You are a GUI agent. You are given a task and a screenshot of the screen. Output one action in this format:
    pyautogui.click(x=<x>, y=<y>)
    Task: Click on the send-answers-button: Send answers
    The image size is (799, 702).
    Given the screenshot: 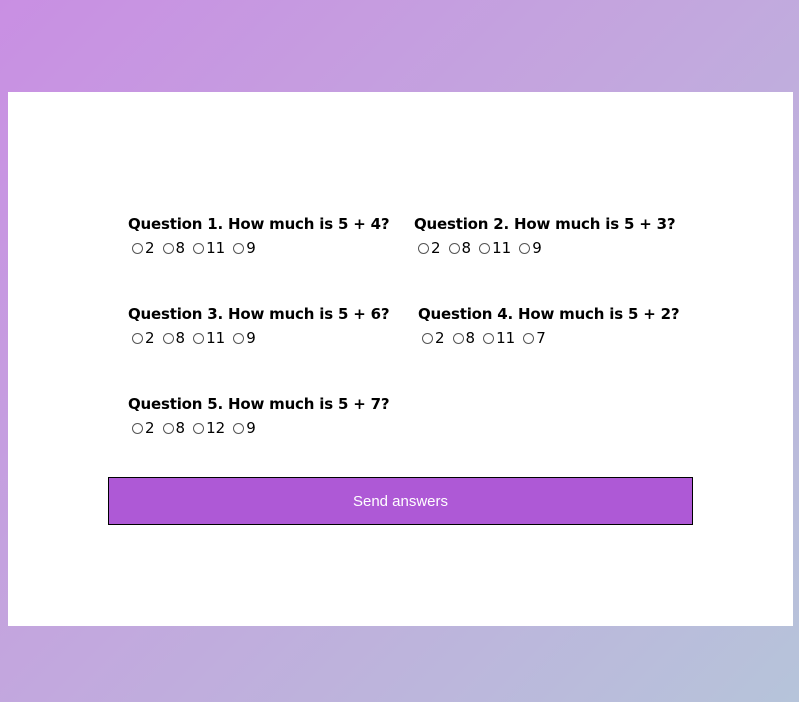 What is the action you would take?
    pyautogui.click(x=400, y=501)
    